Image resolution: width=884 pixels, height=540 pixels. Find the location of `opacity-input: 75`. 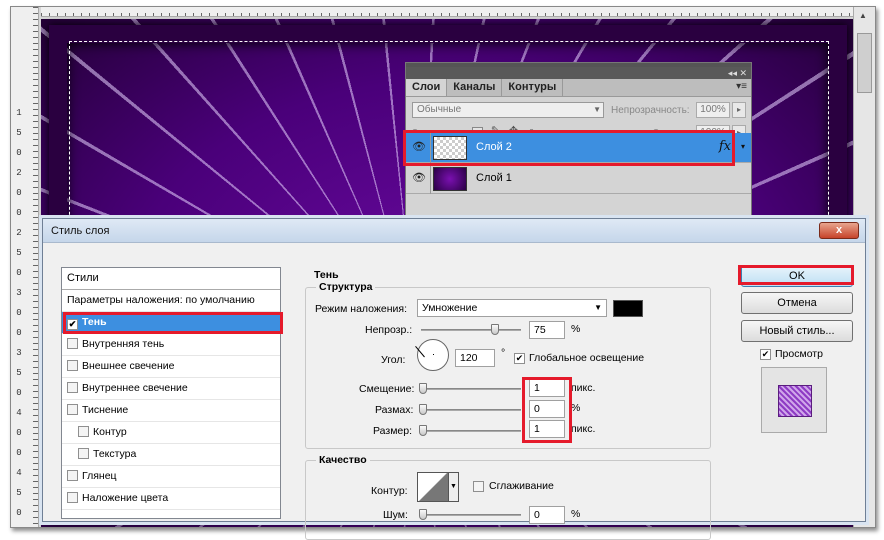

opacity-input: 75 is located at coordinates (547, 330).